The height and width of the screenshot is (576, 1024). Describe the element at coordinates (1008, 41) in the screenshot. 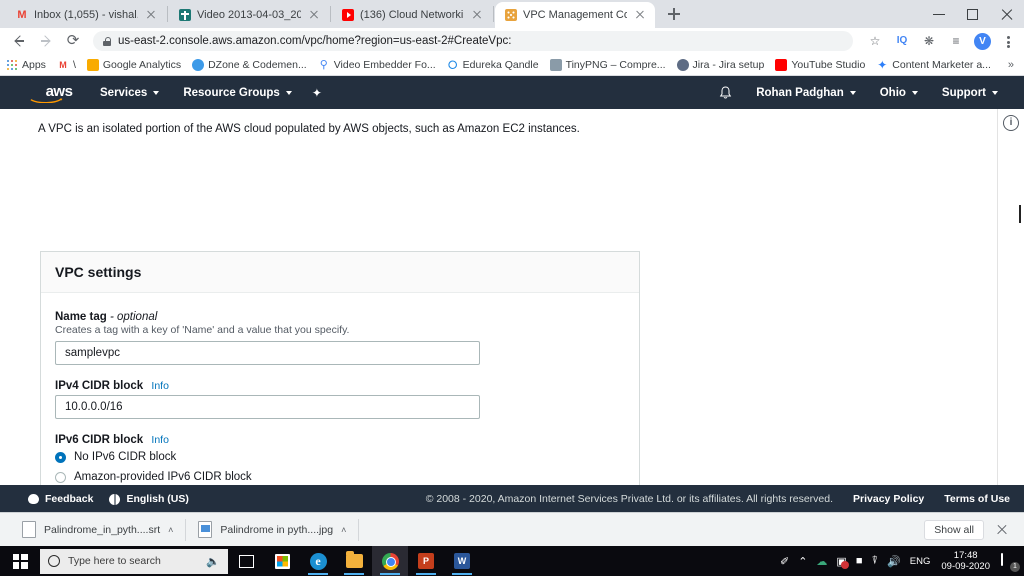

I see `chrome-menu-icon` at that location.